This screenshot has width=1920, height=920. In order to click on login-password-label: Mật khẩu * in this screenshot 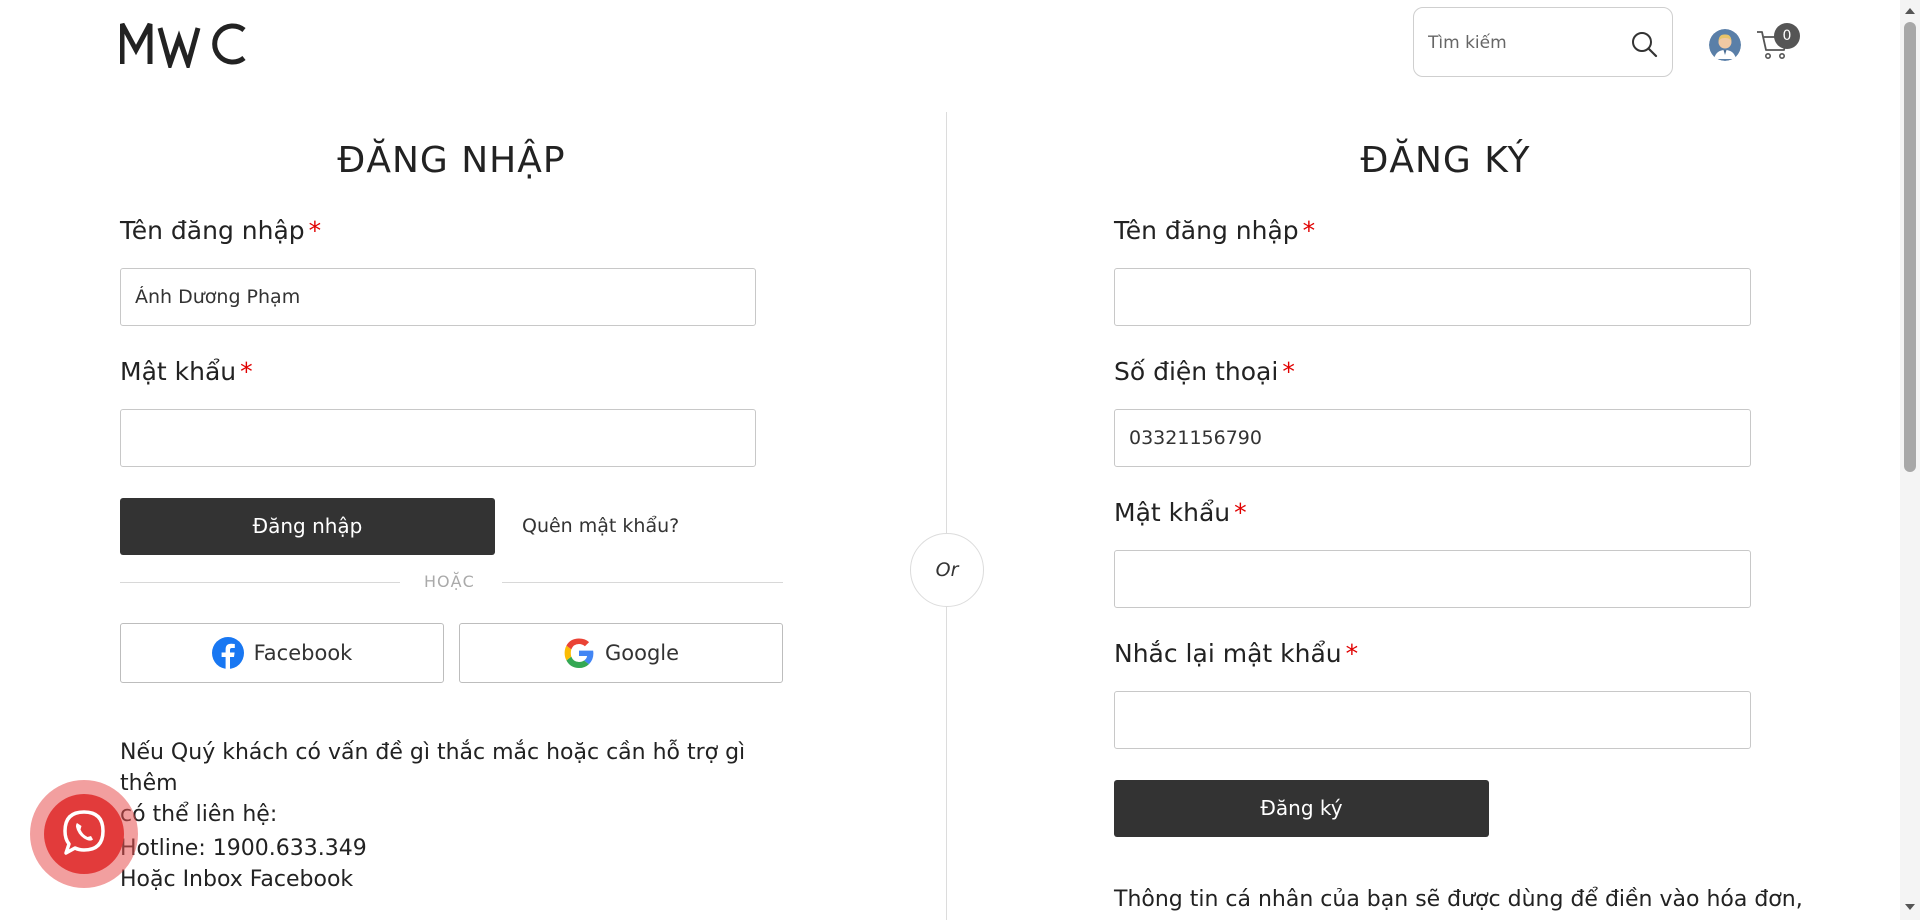, I will do `click(186, 371)`.